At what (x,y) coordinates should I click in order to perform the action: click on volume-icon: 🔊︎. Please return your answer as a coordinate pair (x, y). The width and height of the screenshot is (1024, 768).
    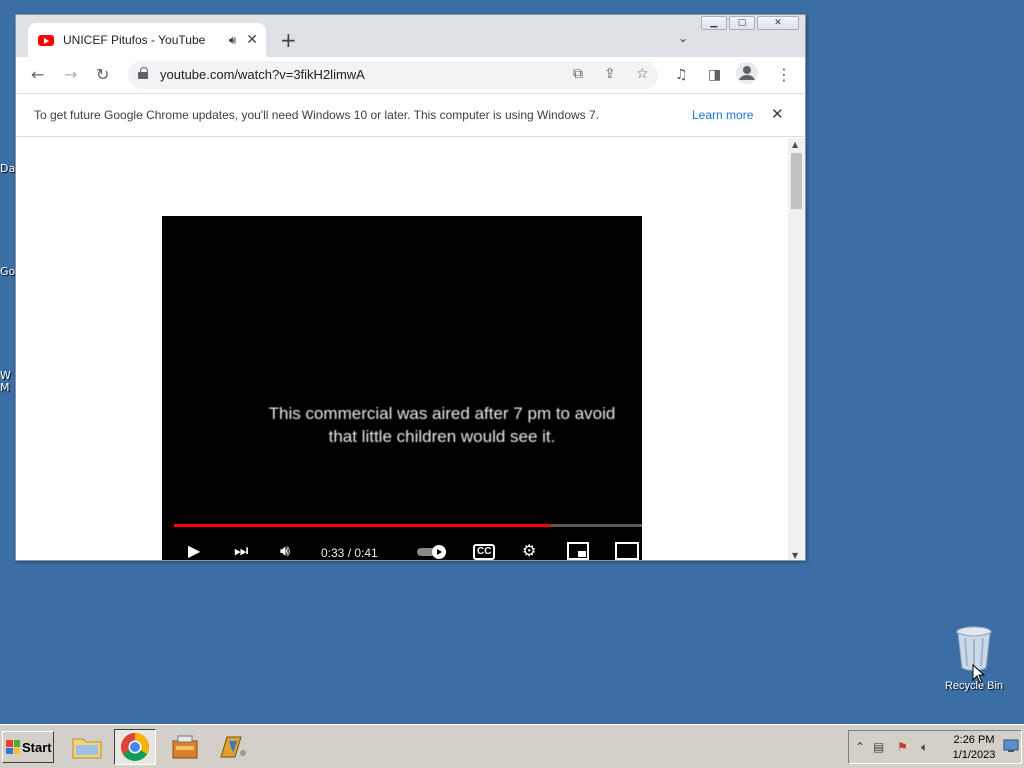
    Looking at the image, I should click on (285, 551).